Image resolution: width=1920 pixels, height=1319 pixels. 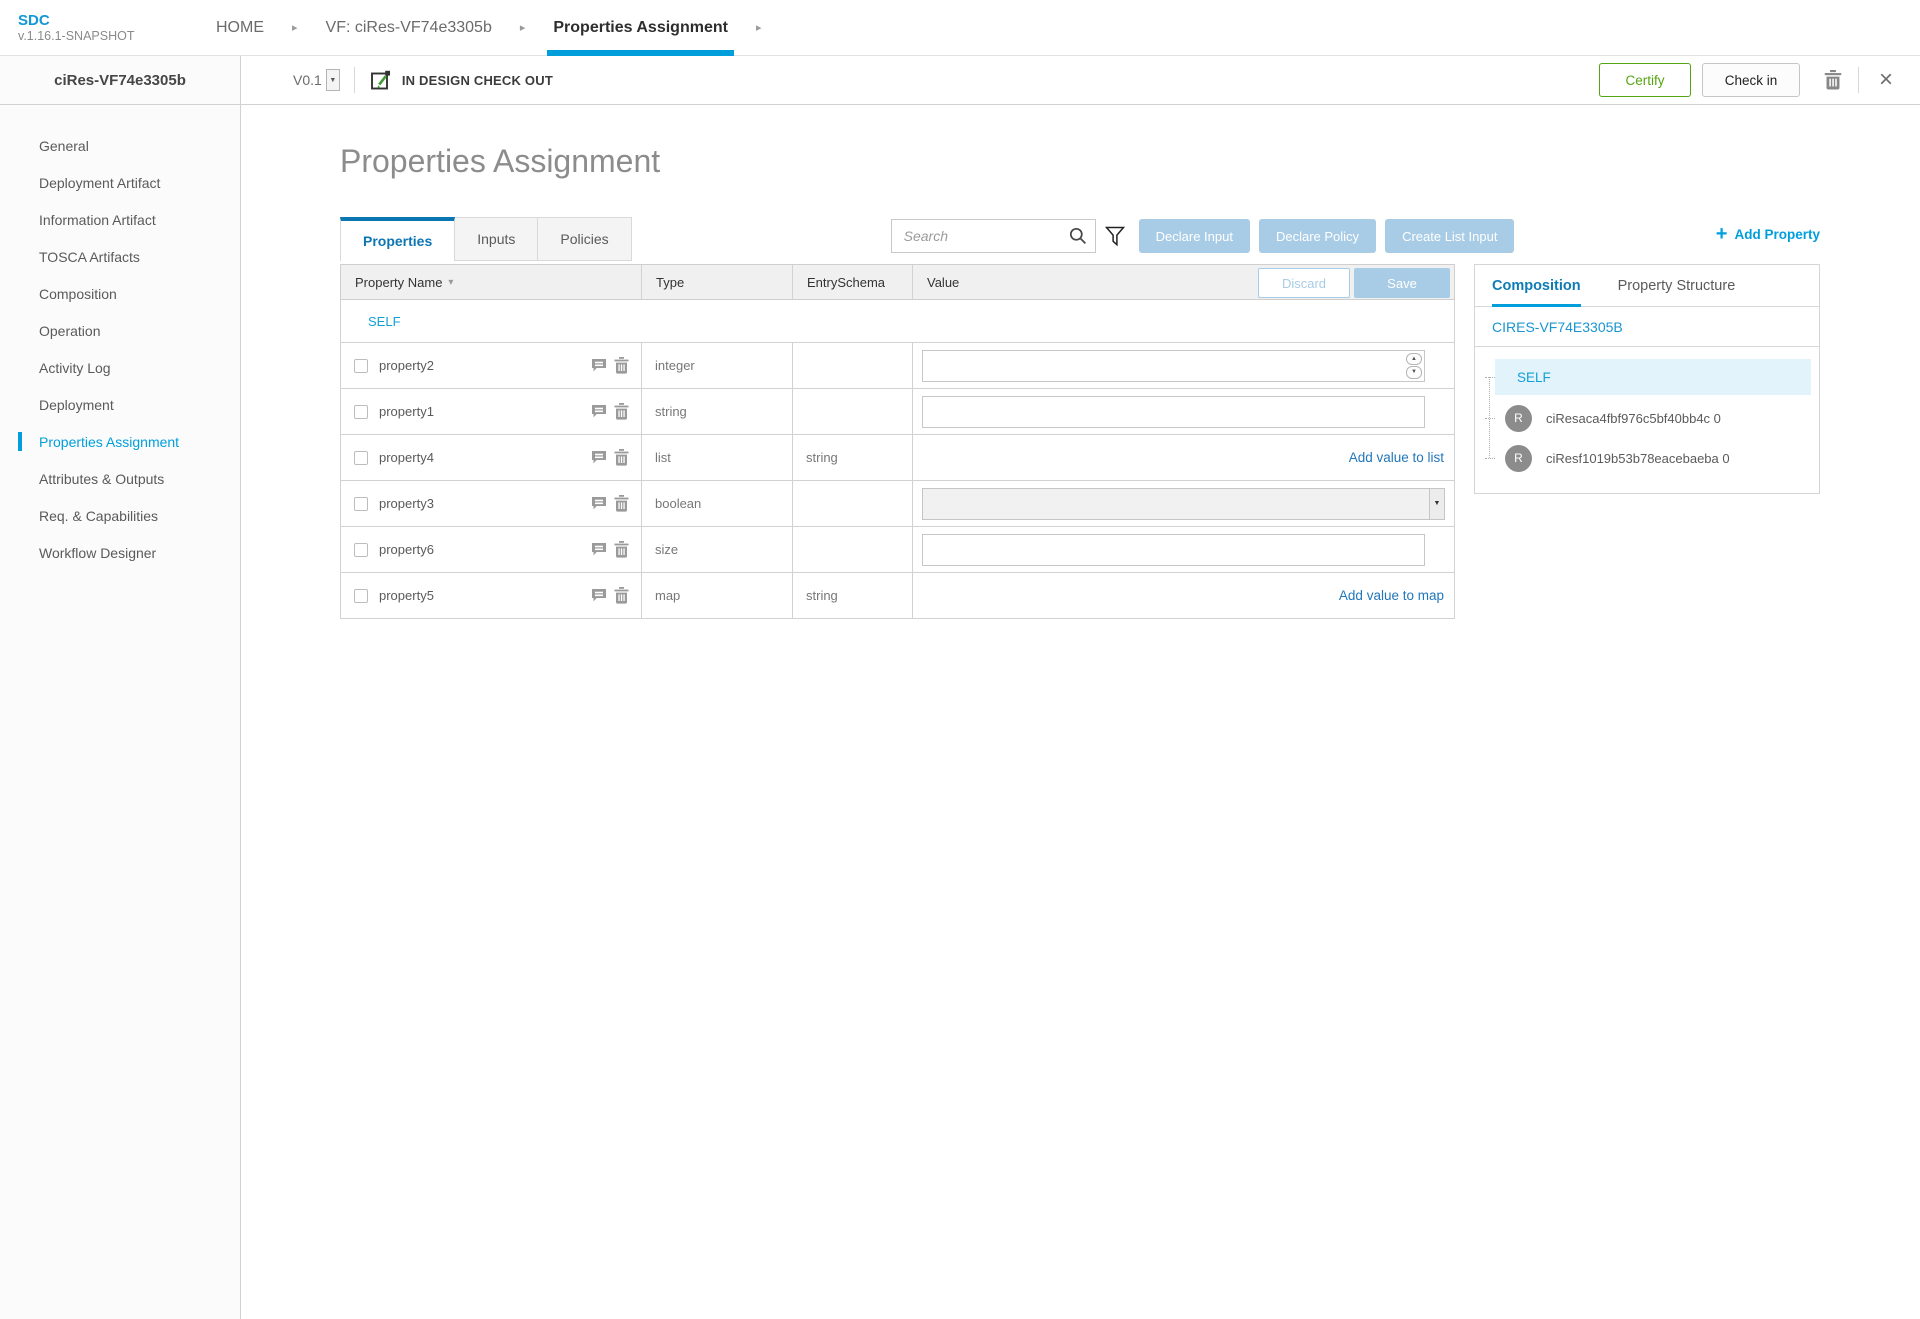 What do you see at coordinates (120, 219) in the screenshot?
I see `sidebar-item-information-artifact: Information Artifact` at bounding box center [120, 219].